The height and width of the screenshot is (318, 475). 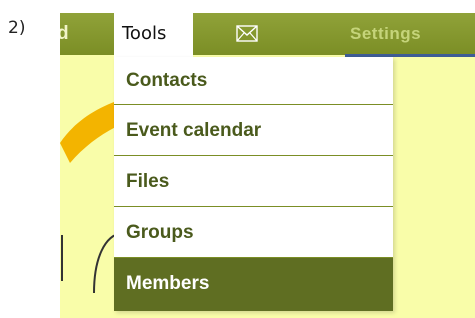 What do you see at coordinates (17, 28) in the screenshot?
I see `step-label: 2)` at bounding box center [17, 28].